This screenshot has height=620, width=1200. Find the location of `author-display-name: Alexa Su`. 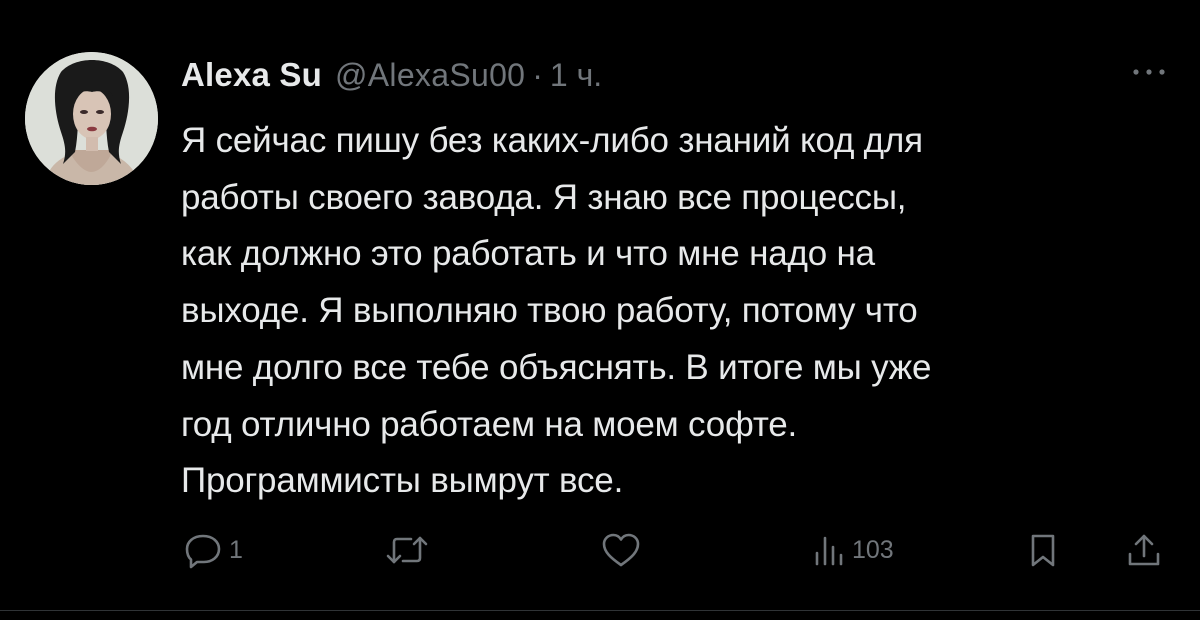

author-display-name: Alexa Su is located at coordinates (251, 75).